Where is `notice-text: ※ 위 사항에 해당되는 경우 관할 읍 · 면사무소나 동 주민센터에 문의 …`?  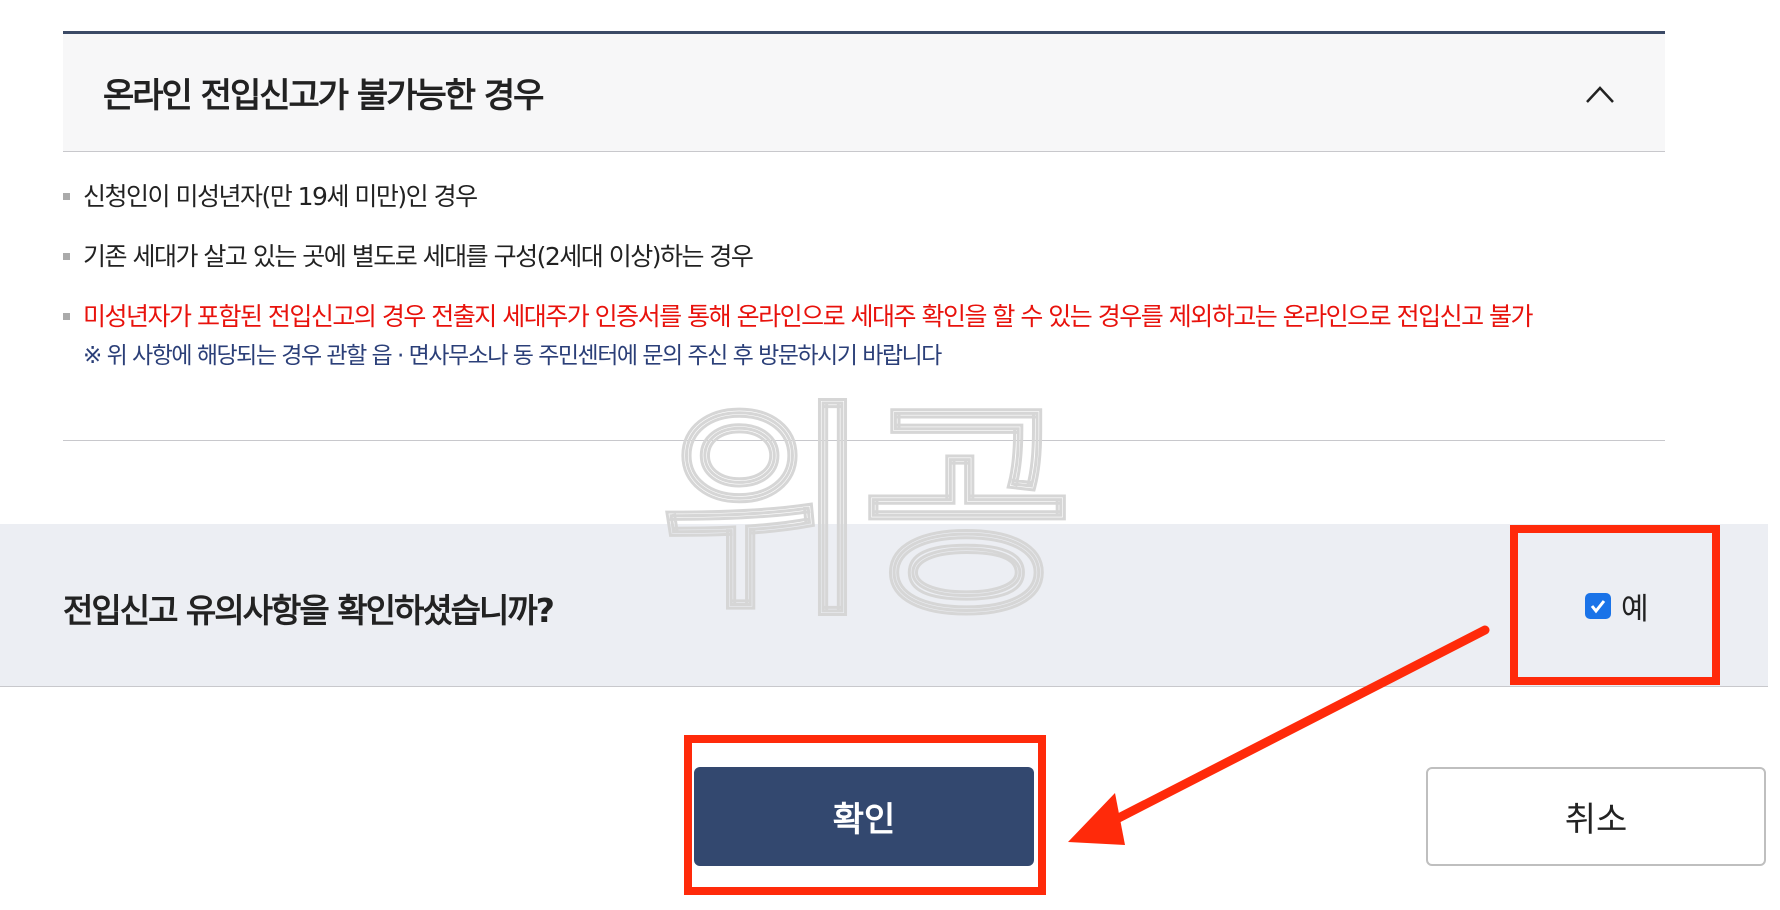
notice-text: ※ 위 사항에 해당되는 경우 관할 읍 · 면사무소나 동 주민센터에 문의 … is located at coordinates (512, 356).